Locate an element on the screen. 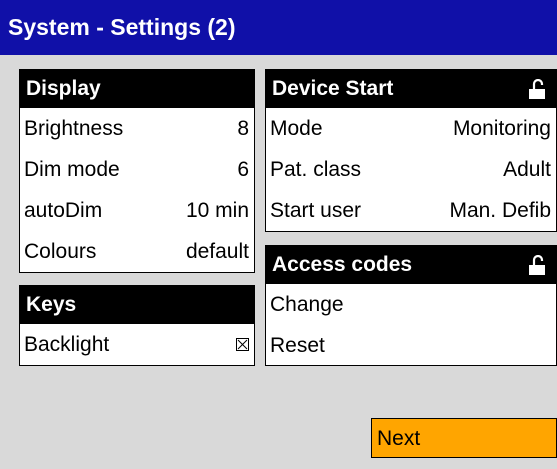  colours-label: Colours is located at coordinates (60, 251).